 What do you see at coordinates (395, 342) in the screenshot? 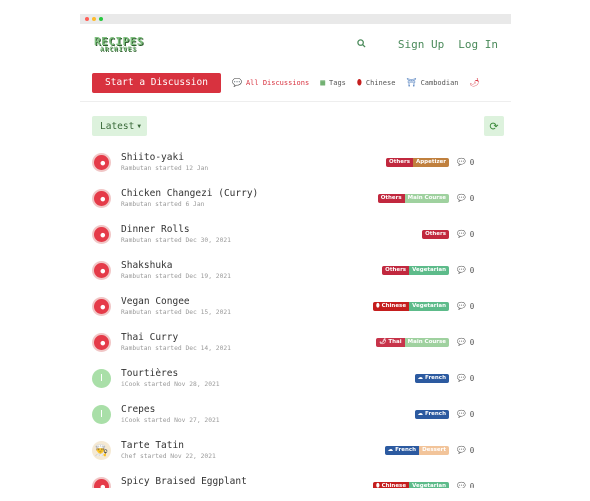
I see `tag-text: Thai` at bounding box center [395, 342].